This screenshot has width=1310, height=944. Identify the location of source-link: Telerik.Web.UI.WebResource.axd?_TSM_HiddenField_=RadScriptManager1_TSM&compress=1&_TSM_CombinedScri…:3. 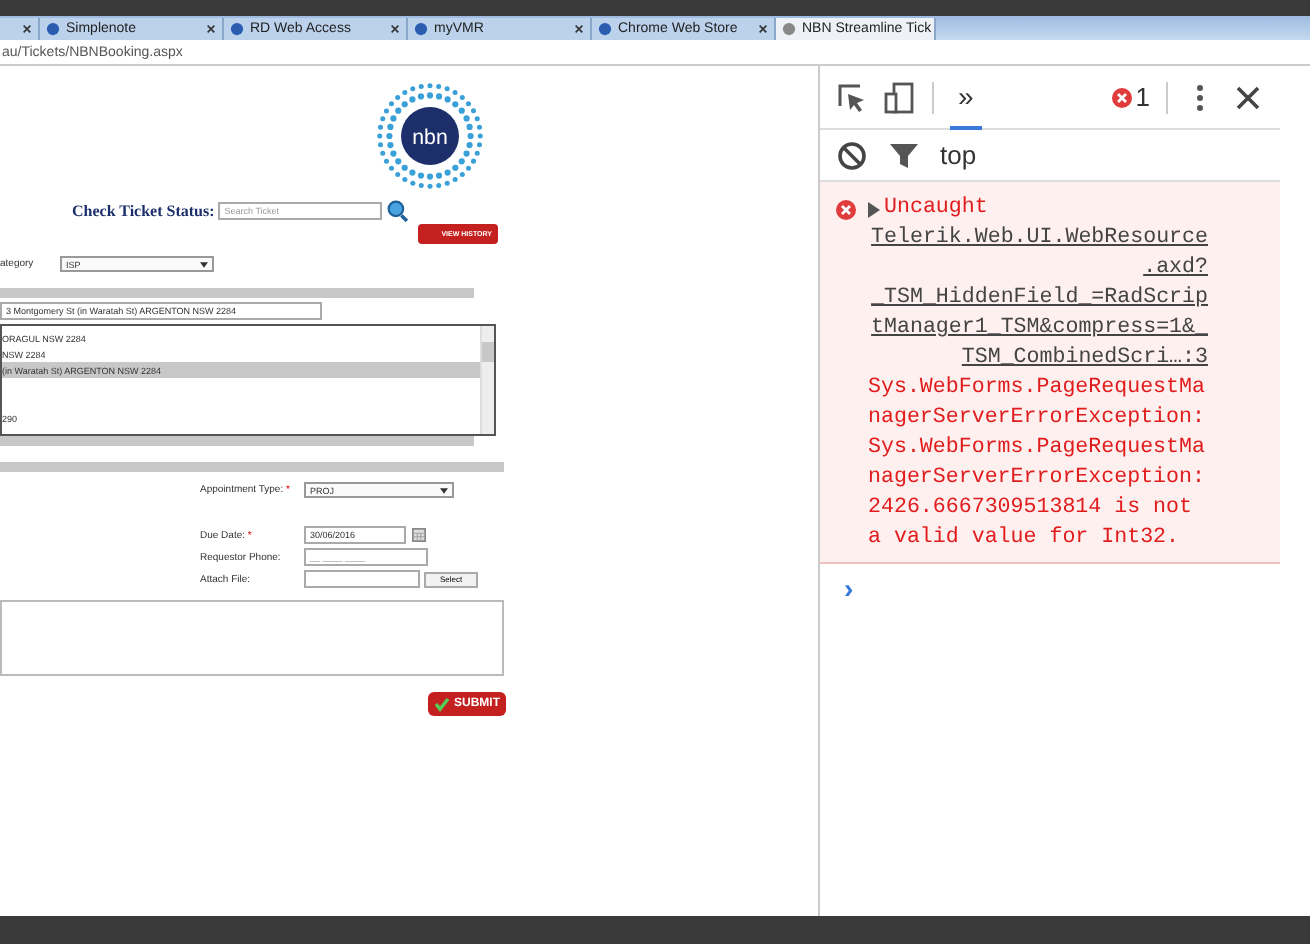
(1038, 299).